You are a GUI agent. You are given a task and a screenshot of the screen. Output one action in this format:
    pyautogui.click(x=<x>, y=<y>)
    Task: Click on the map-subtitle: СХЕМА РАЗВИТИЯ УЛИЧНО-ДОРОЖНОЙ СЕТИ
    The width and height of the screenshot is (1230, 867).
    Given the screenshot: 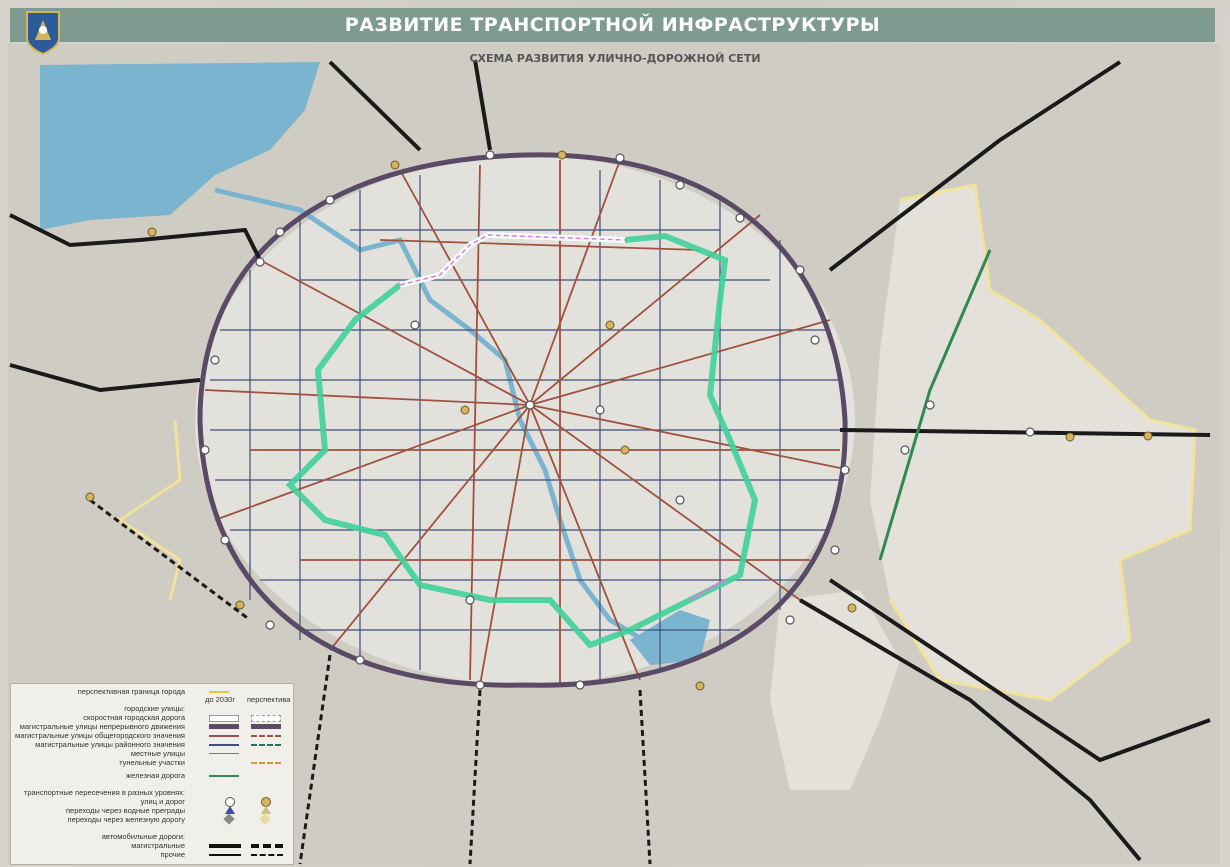 What is the action you would take?
    pyautogui.click(x=615, y=58)
    